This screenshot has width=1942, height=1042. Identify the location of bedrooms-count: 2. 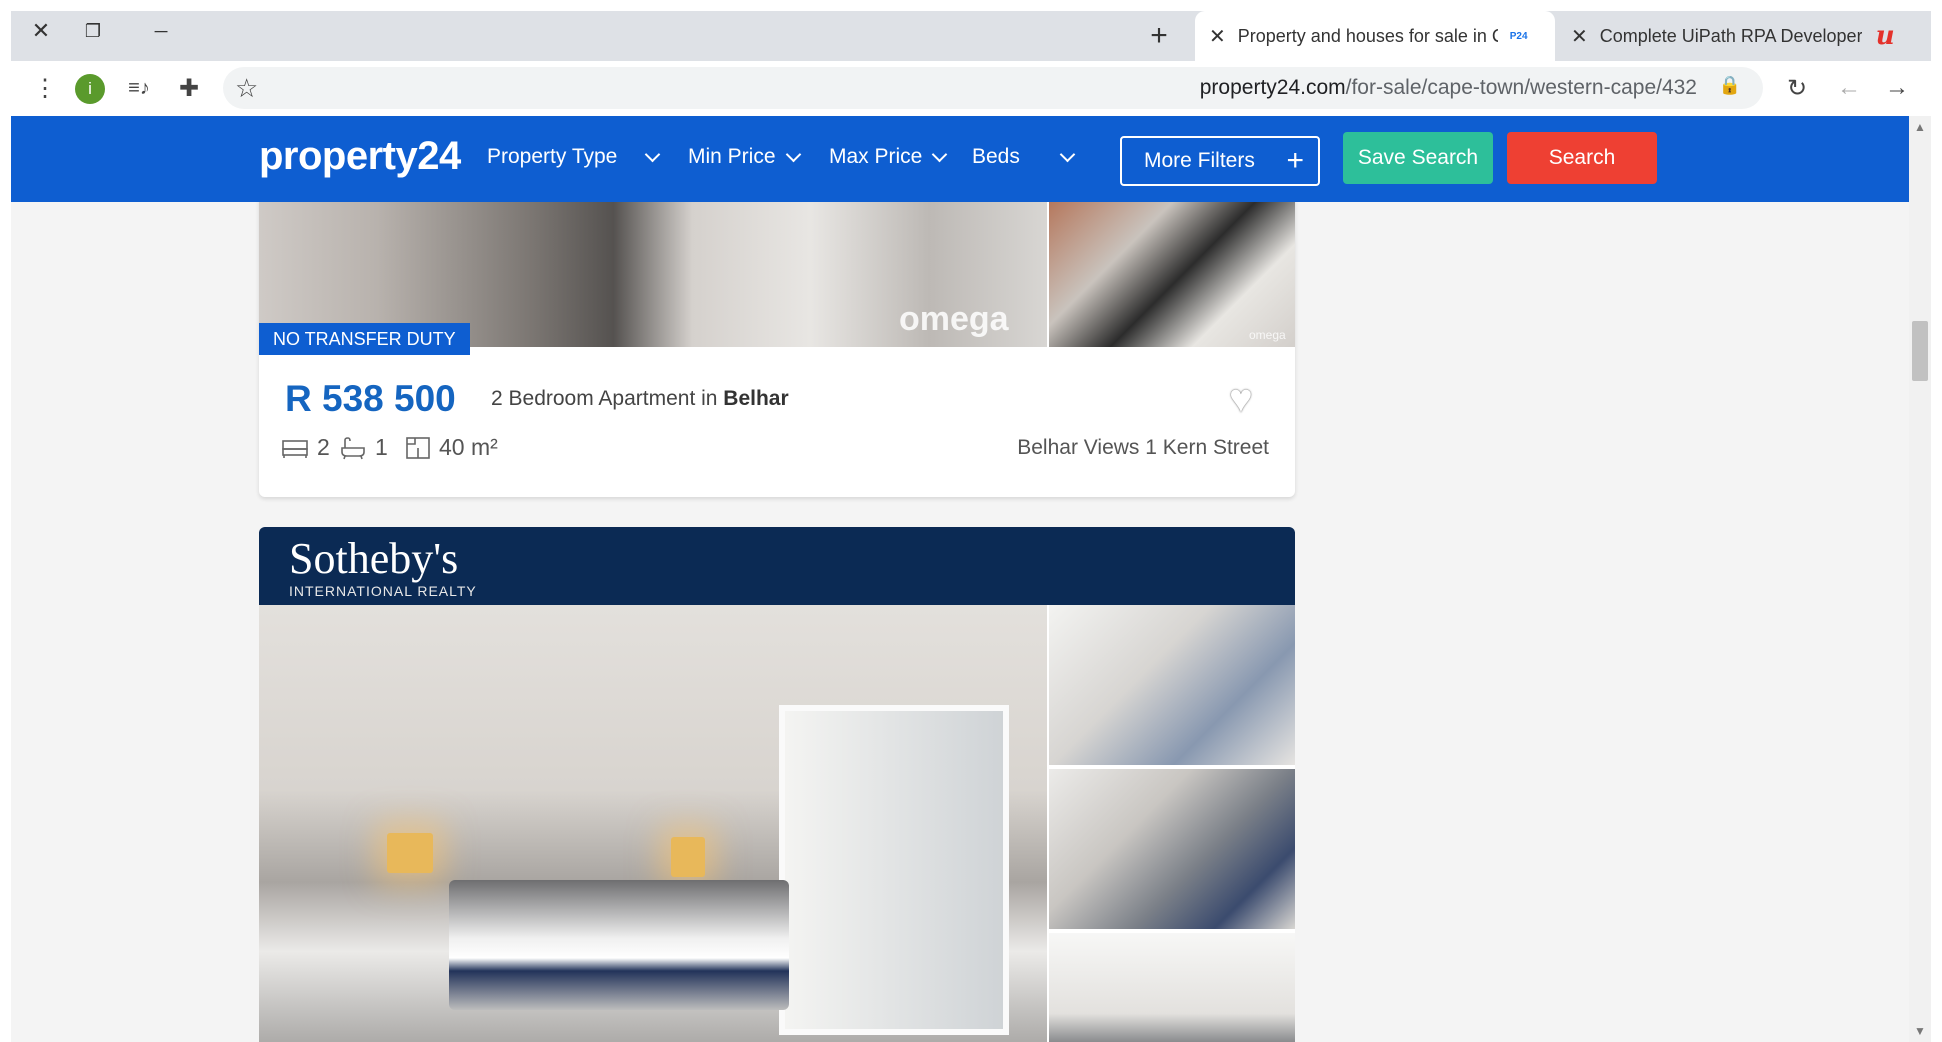
(323, 447).